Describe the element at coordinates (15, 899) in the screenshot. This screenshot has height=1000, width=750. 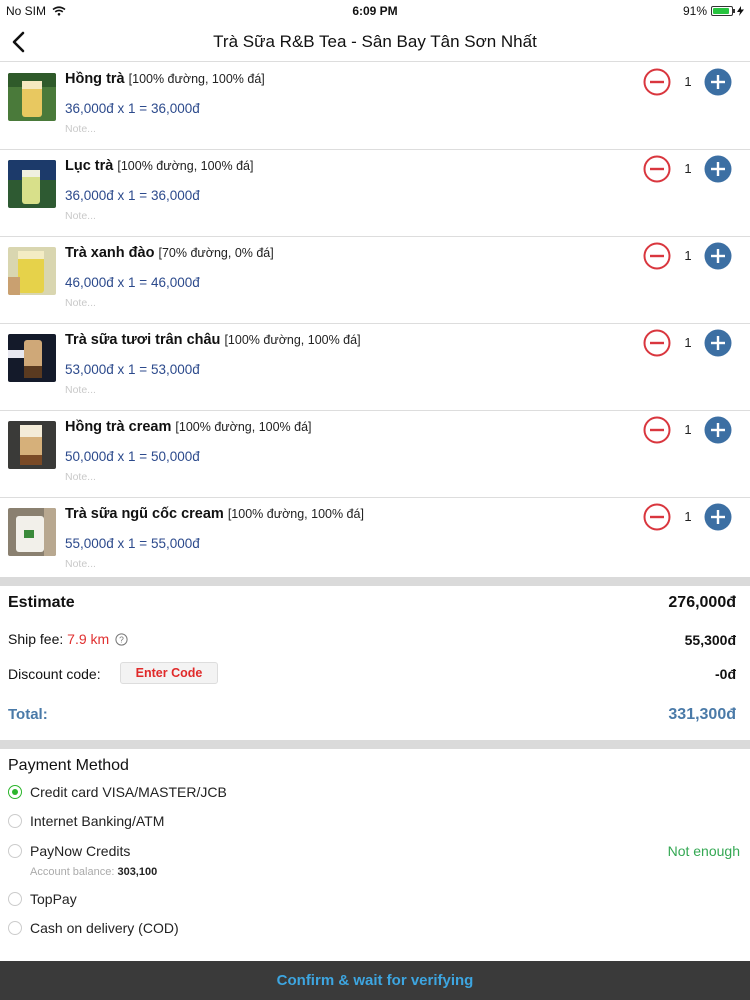
I see `payment-radio-toppay` at that location.